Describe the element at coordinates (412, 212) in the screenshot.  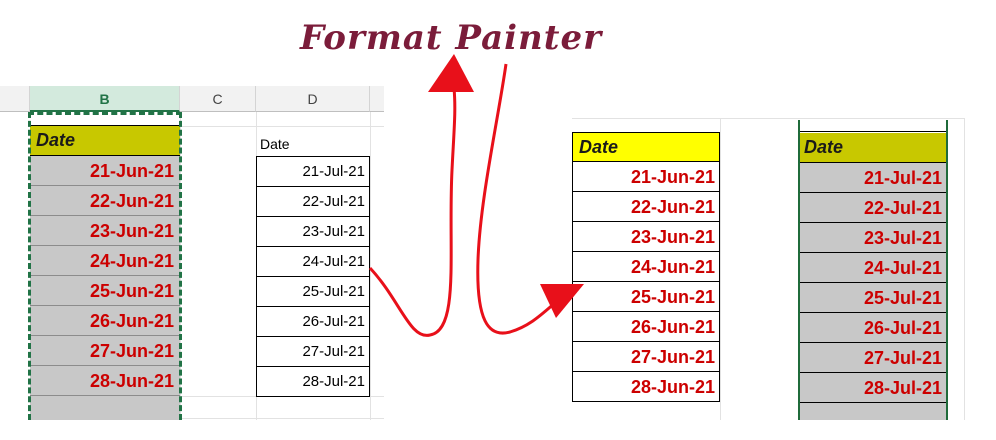
I see `arrow-curve-up` at that location.